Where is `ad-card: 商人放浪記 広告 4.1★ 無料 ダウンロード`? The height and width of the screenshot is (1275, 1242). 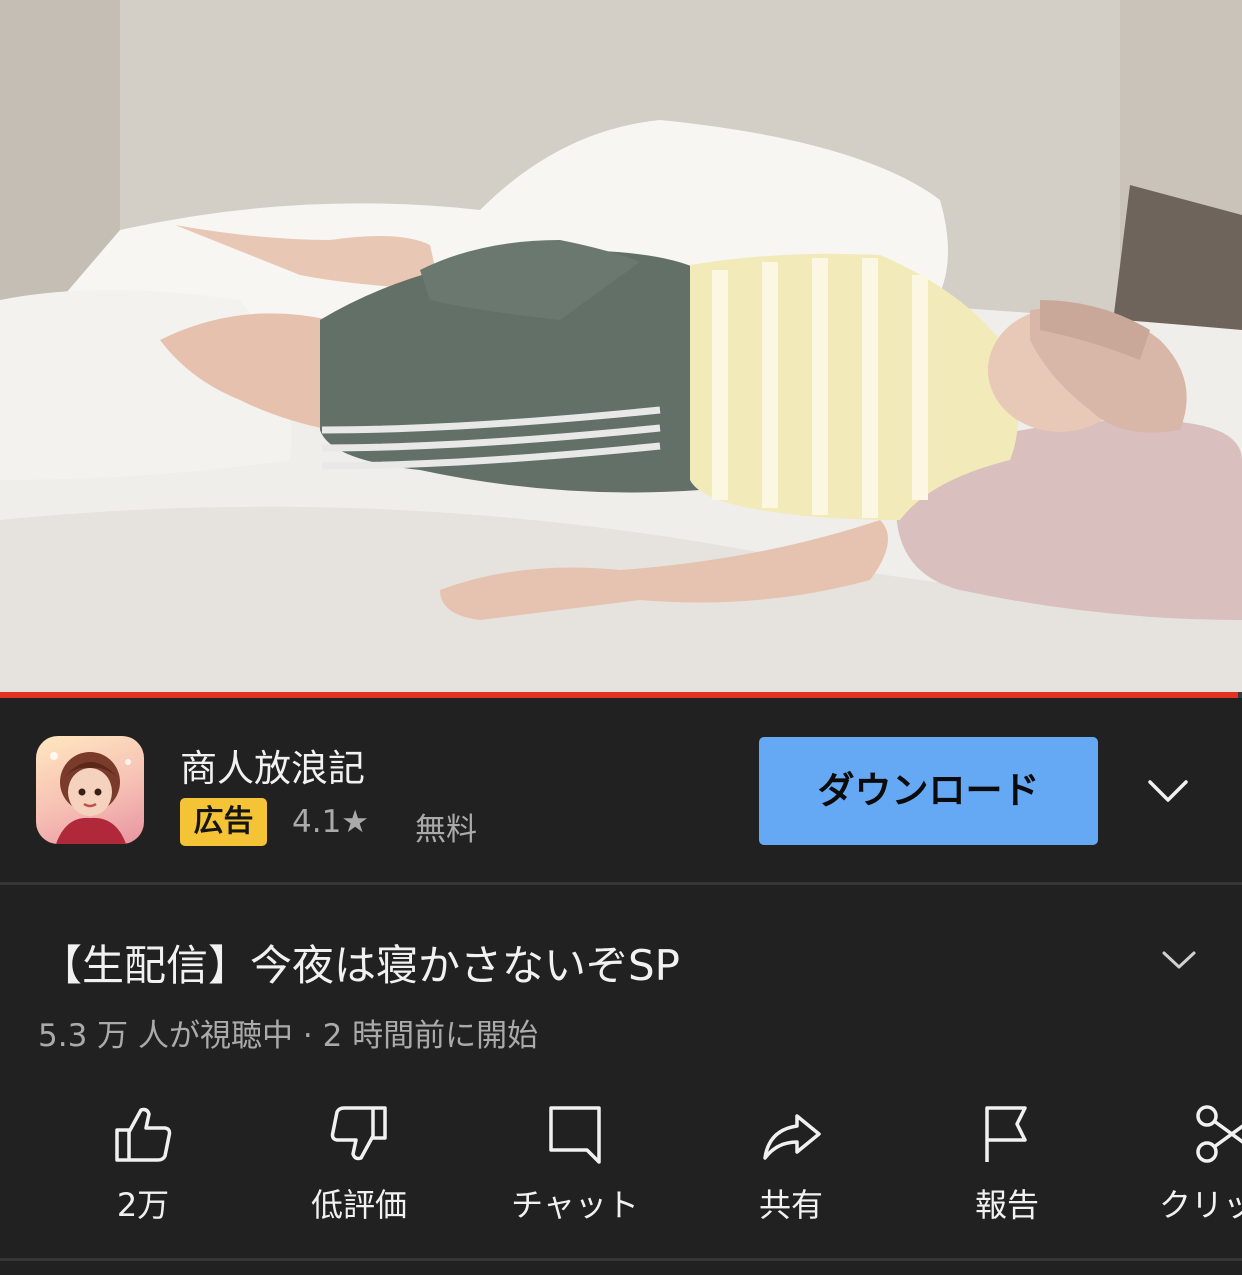
ad-card: 商人放浪記 広告 4.1★ 無料 ダウンロード is located at coordinates (621, 791).